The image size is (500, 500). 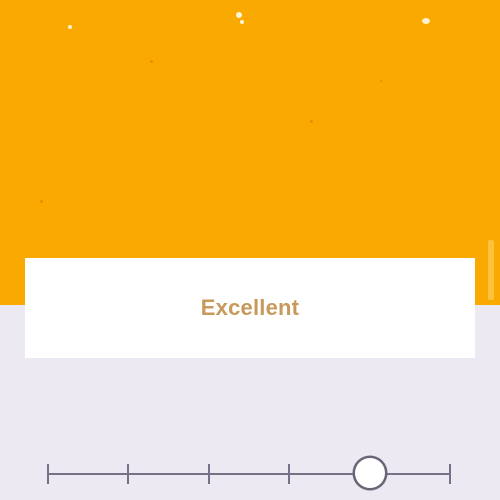 I want to click on slider-track, so click(x=249, y=474).